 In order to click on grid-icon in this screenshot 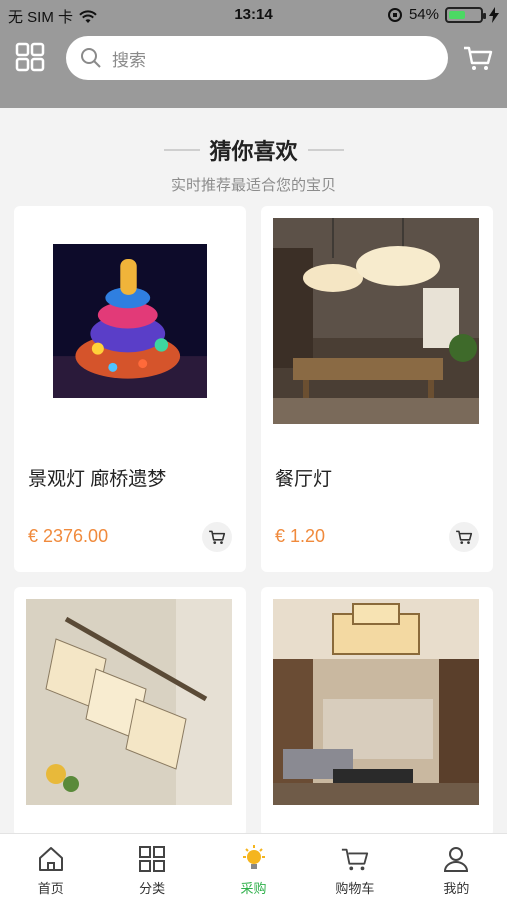, I will do `click(152, 859)`.